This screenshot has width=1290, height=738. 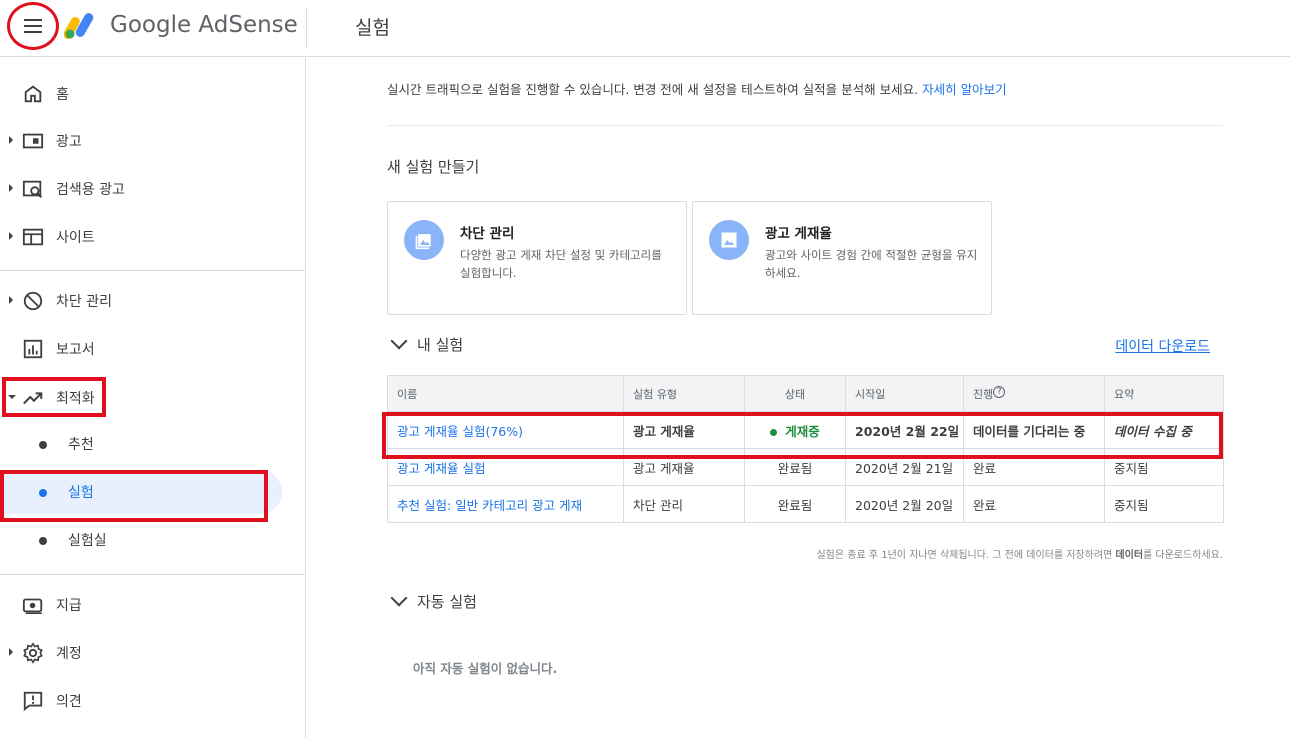 I want to click on my-experiments-title: 내 실험, so click(x=440, y=344).